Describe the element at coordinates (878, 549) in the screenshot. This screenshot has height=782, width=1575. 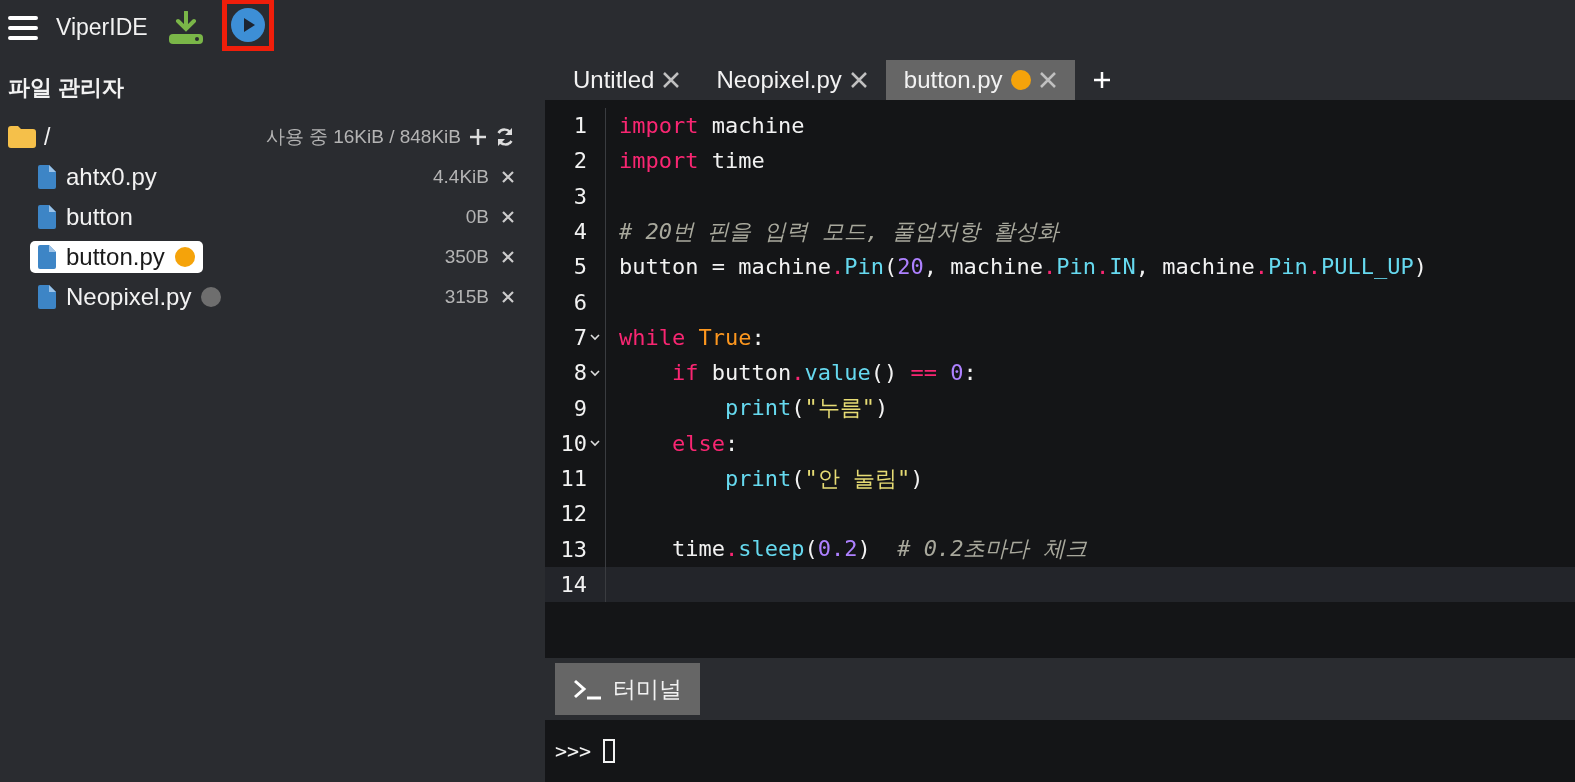
I see `code-line: time.sleep(0.2) # 0.2초마다 체크` at that location.